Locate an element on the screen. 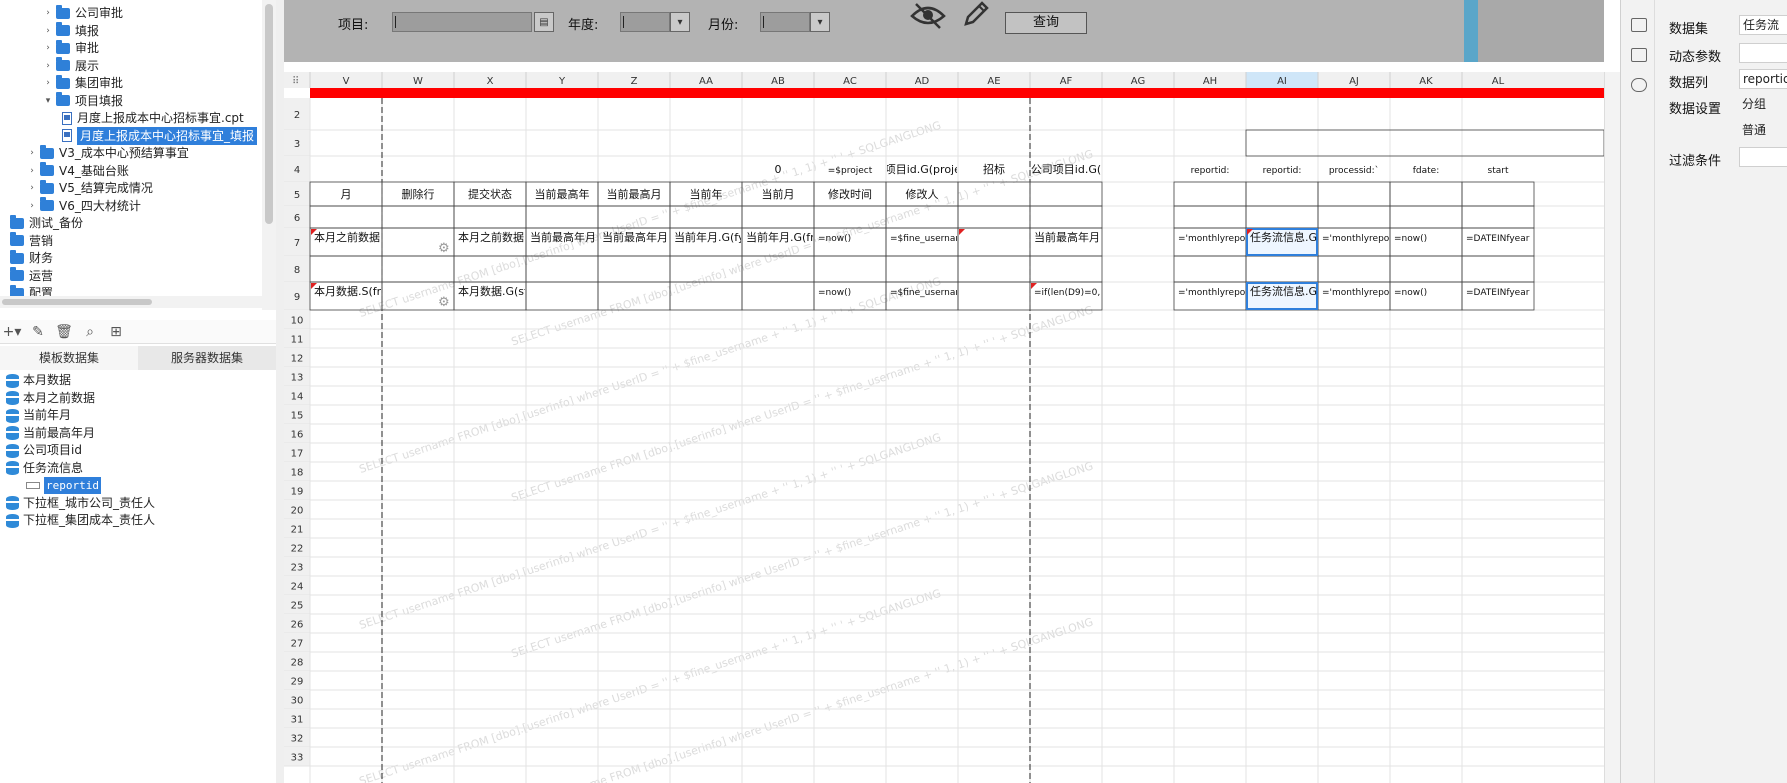  cell-text-AJ9: ='monthlyreport'+'MON'+09 is located at coordinates (1387, 293).